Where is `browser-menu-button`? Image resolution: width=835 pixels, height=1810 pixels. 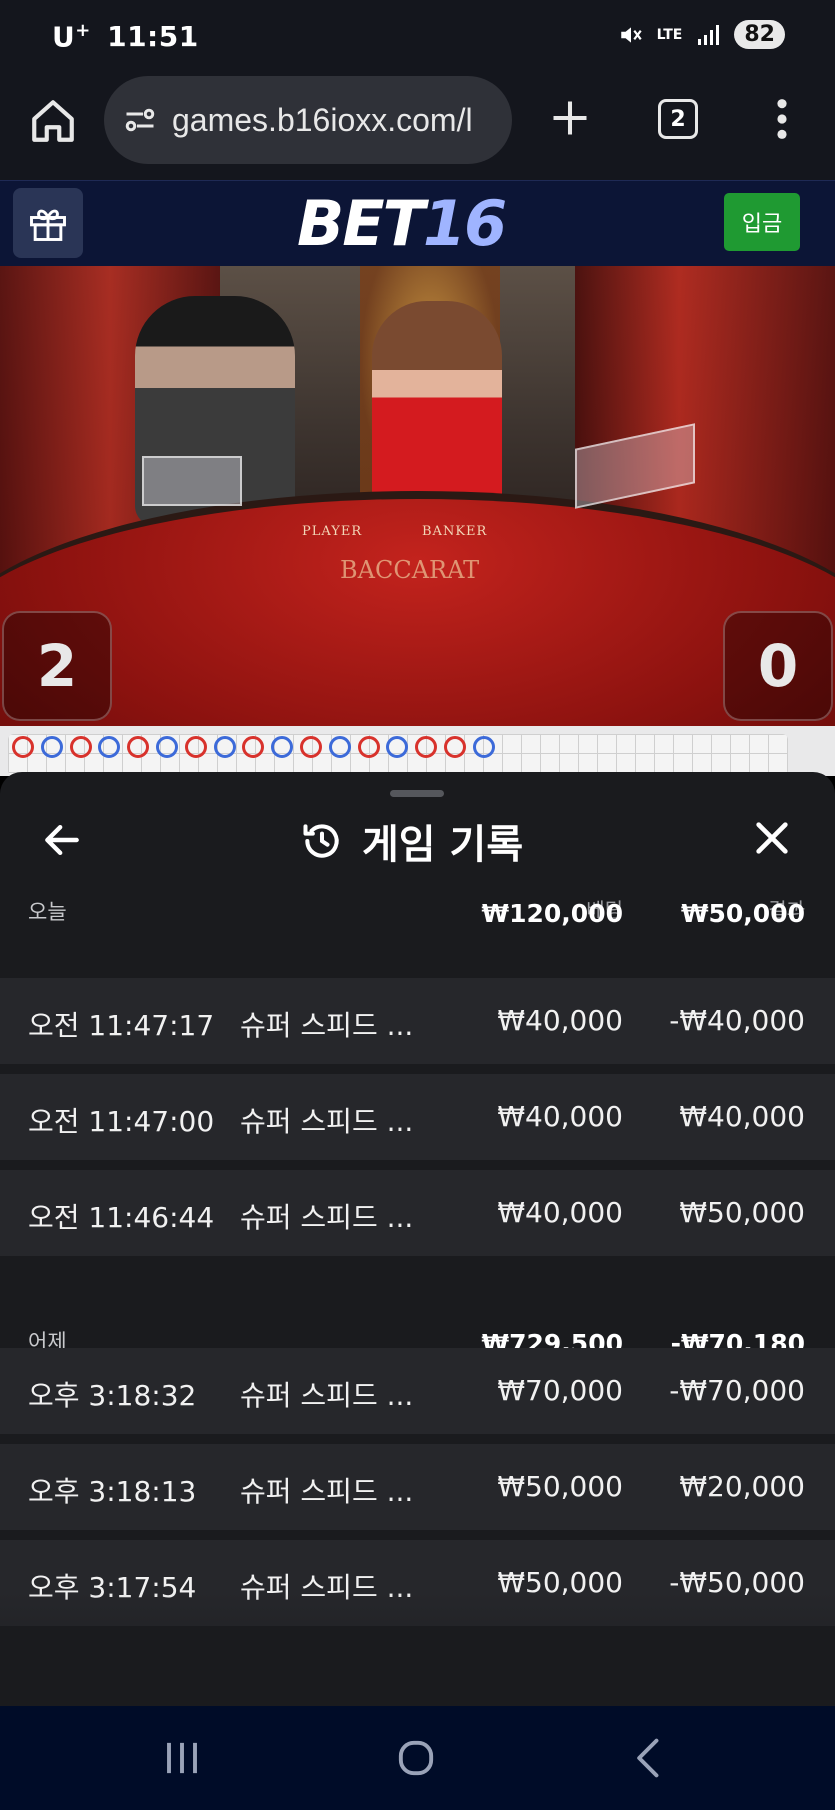 browser-menu-button is located at coordinates (782, 119).